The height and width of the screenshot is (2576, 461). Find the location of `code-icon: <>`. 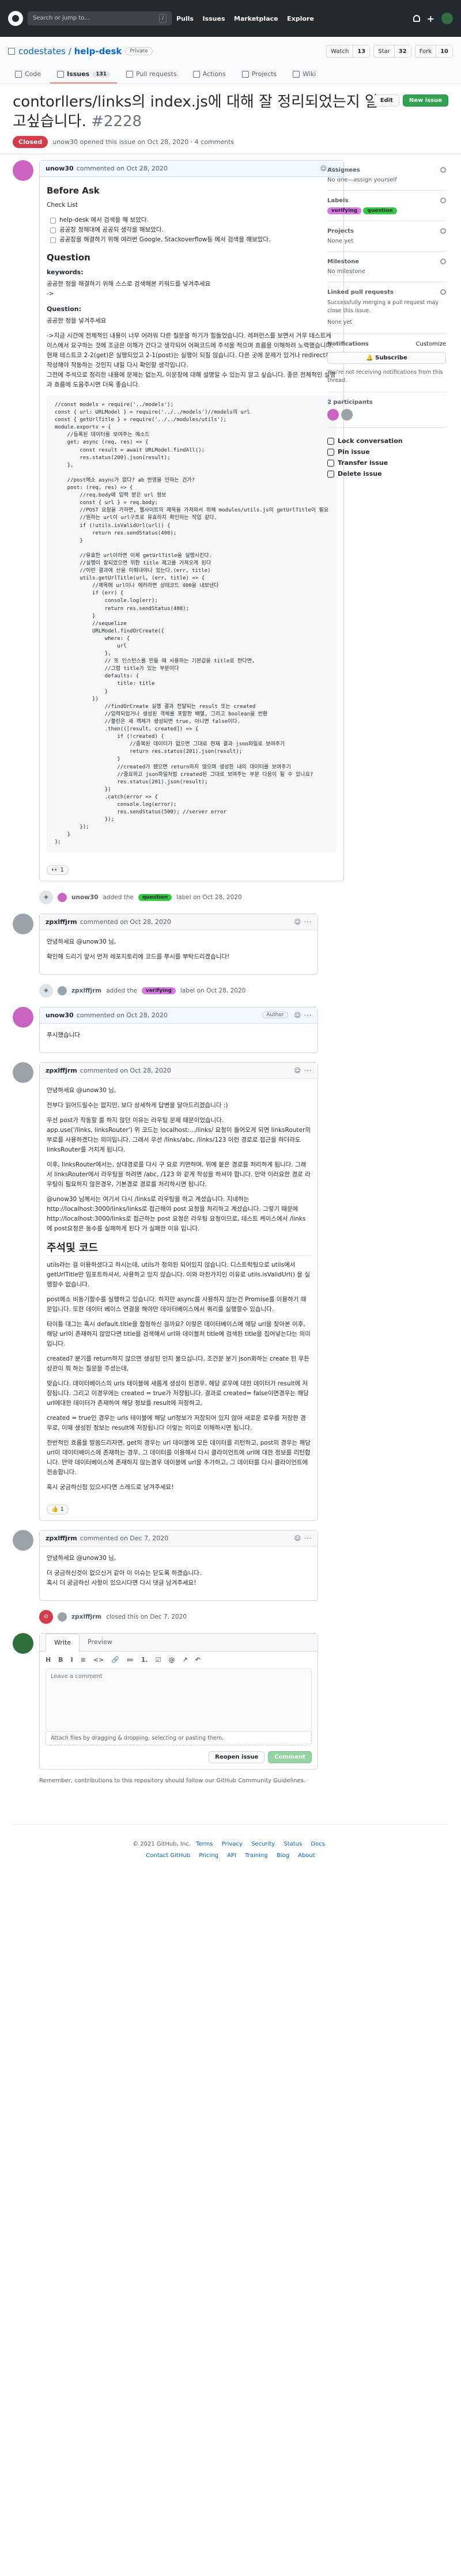

code-icon: <> is located at coordinates (99, 1660).